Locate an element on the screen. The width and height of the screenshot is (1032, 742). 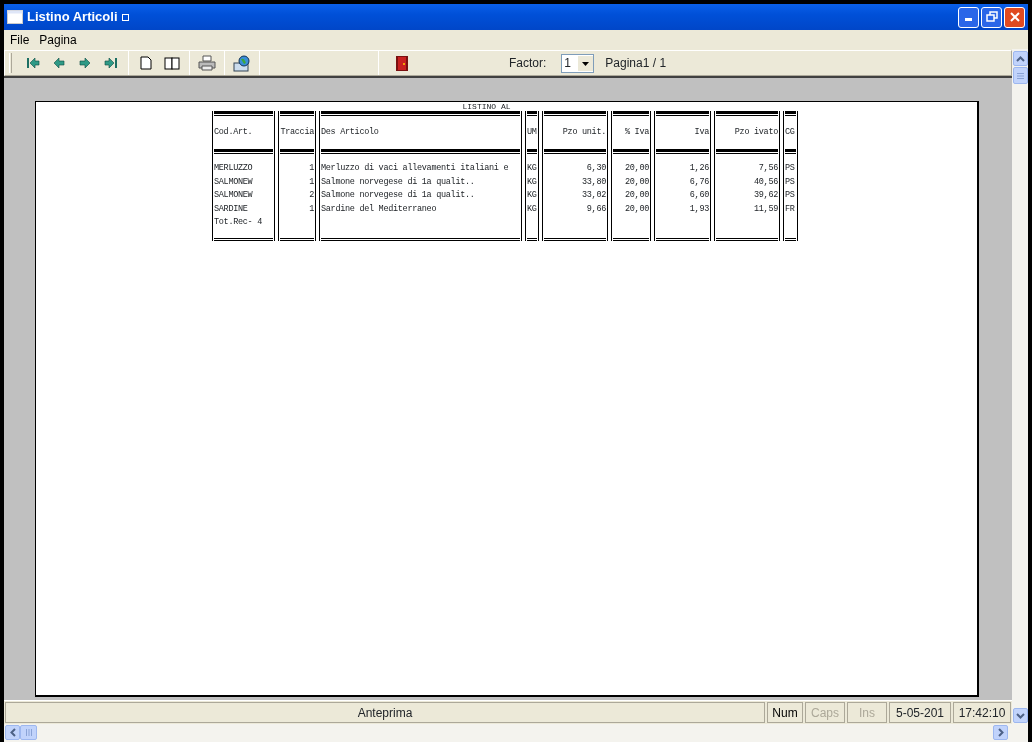
table-cell-text: 7,56 is located at coordinates (768, 168).